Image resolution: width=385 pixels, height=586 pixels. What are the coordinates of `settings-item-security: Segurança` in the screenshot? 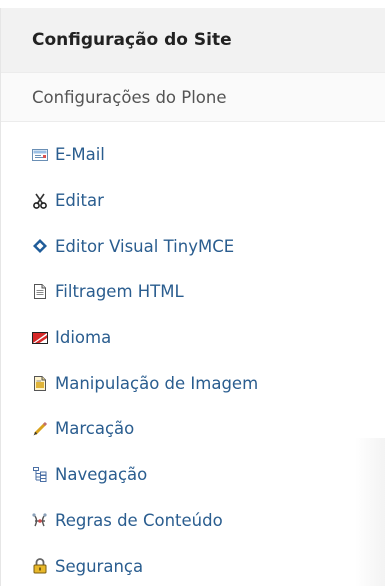 It's located at (193, 564).